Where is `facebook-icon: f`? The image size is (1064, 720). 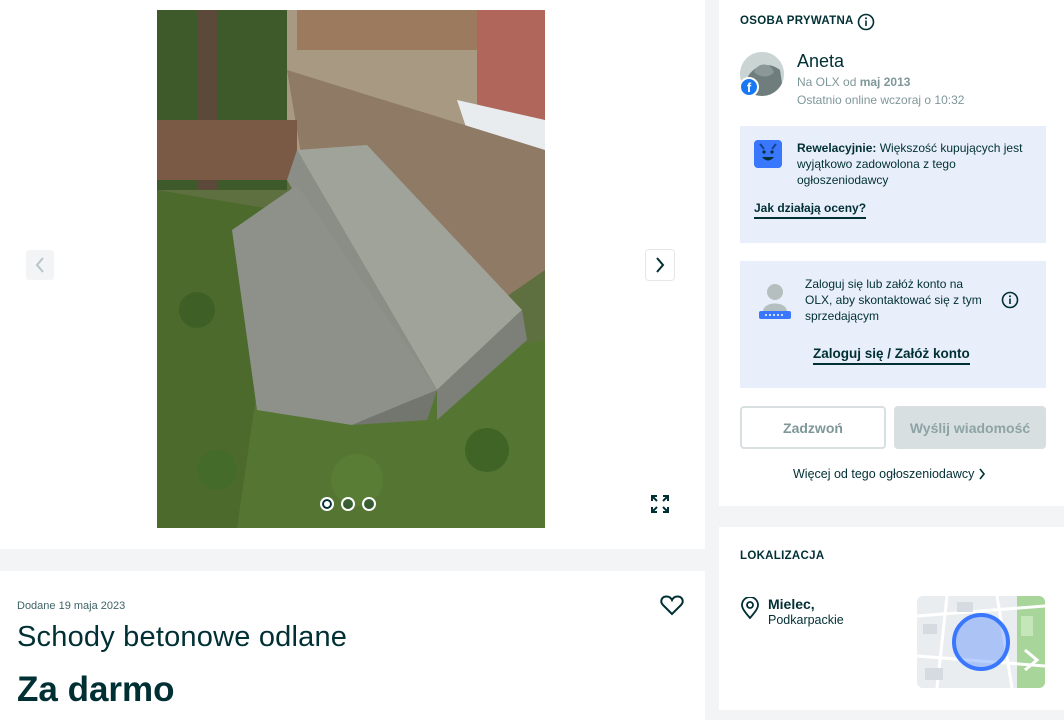
facebook-icon: f is located at coordinates (749, 87).